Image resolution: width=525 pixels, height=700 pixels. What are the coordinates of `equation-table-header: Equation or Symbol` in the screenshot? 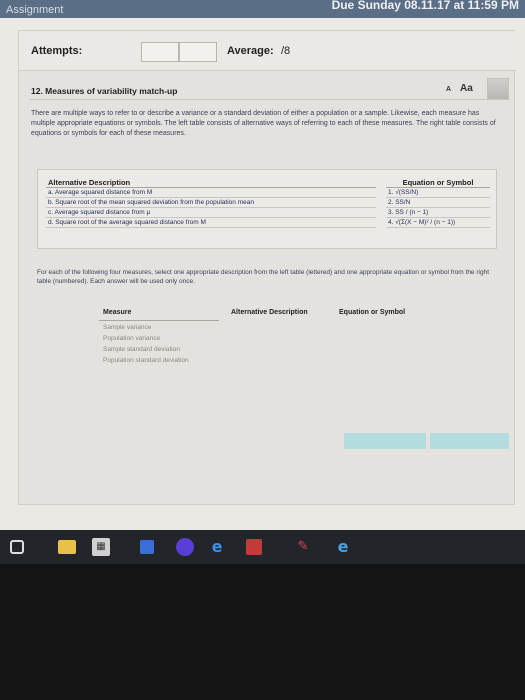 It's located at (438, 182).